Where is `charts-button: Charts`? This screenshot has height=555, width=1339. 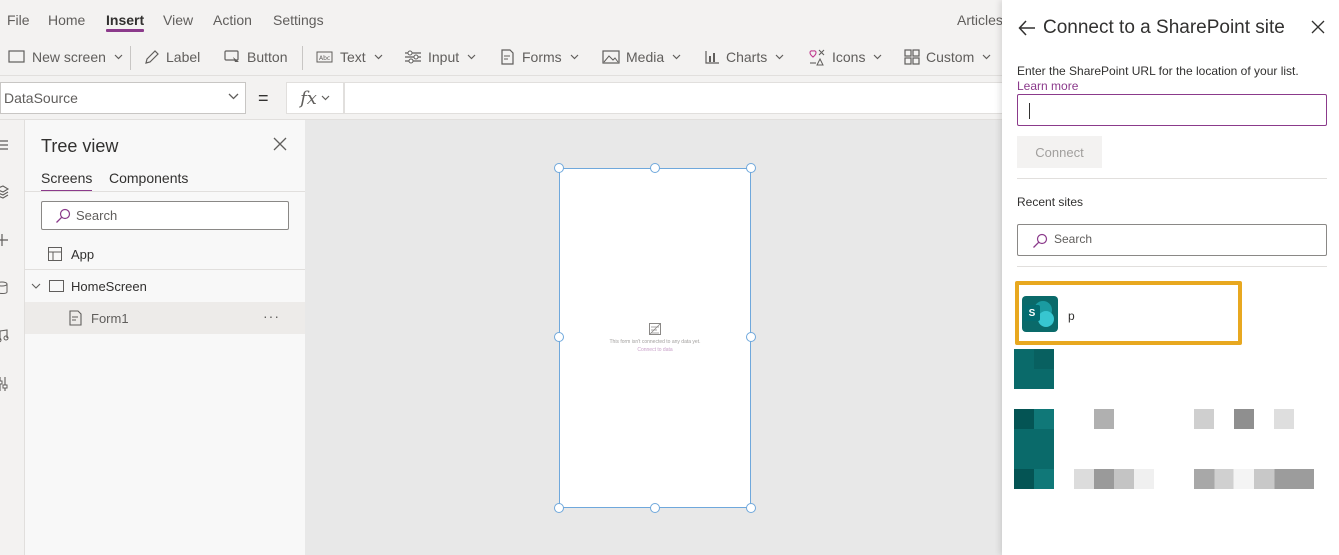 charts-button: Charts is located at coordinates (744, 57).